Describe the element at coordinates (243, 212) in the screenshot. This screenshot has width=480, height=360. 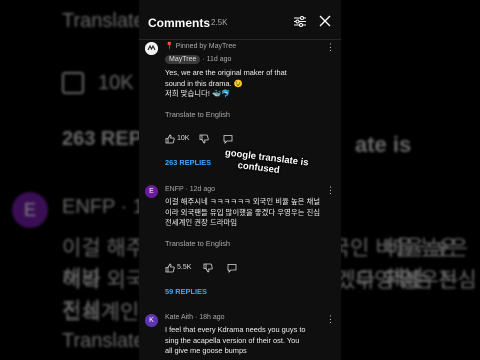
I see `comment-line: 이라 외국팬들 유입 많이했을 좋겠다 우영우는 진심` at that location.